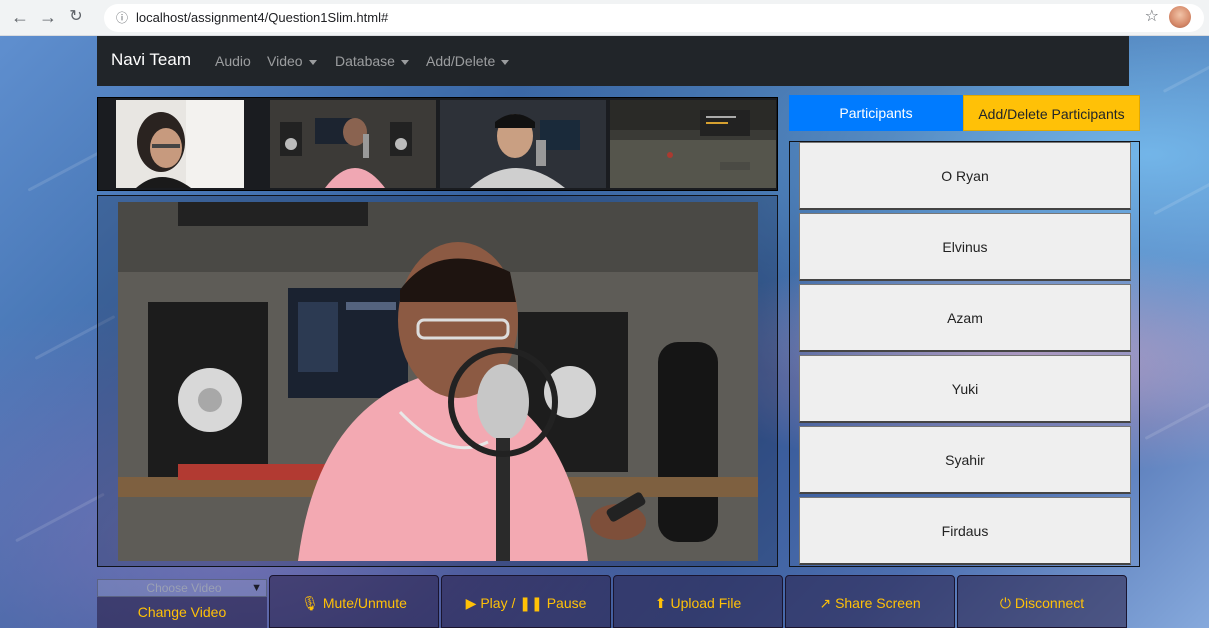  I want to click on navbar-brand: Navi Team, so click(151, 60).